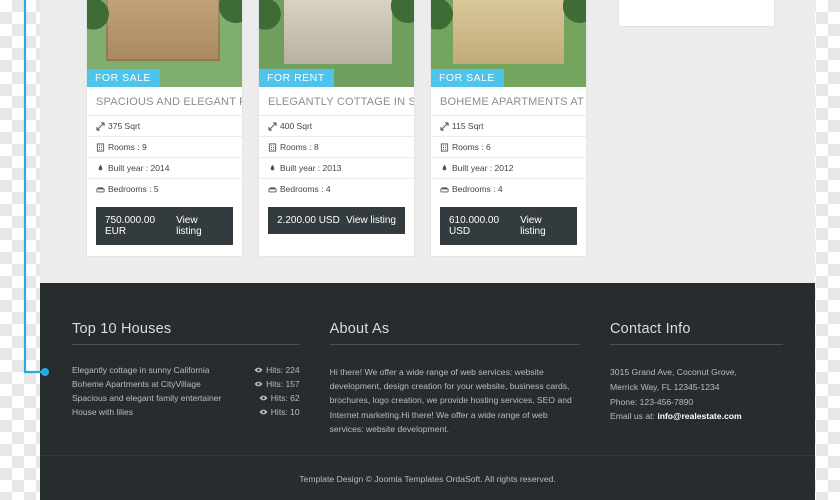 This screenshot has width=840, height=500. What do you see at coordinates (285, 412) in the screenshot?
I see `hits-label: Hits: 10` at bounding box center [285, 412].